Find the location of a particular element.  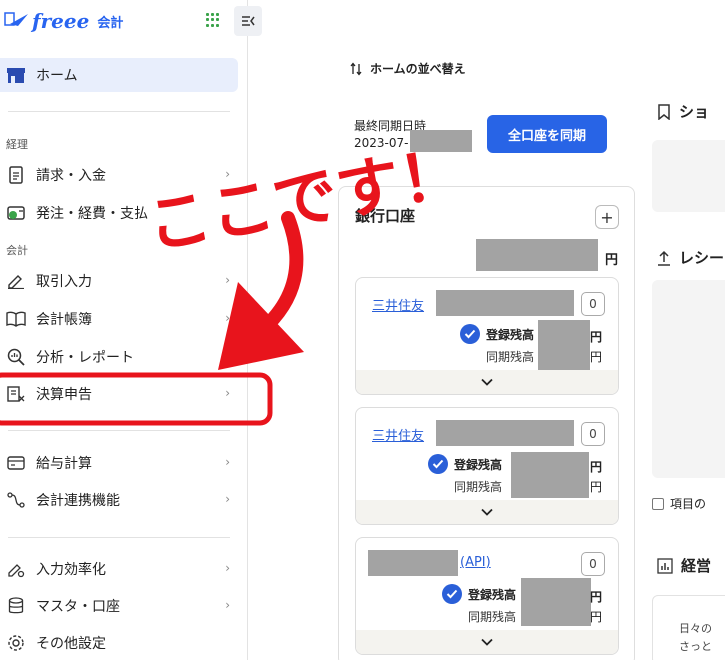

magnifier-chart-icon is located at coordinates (16, 357).